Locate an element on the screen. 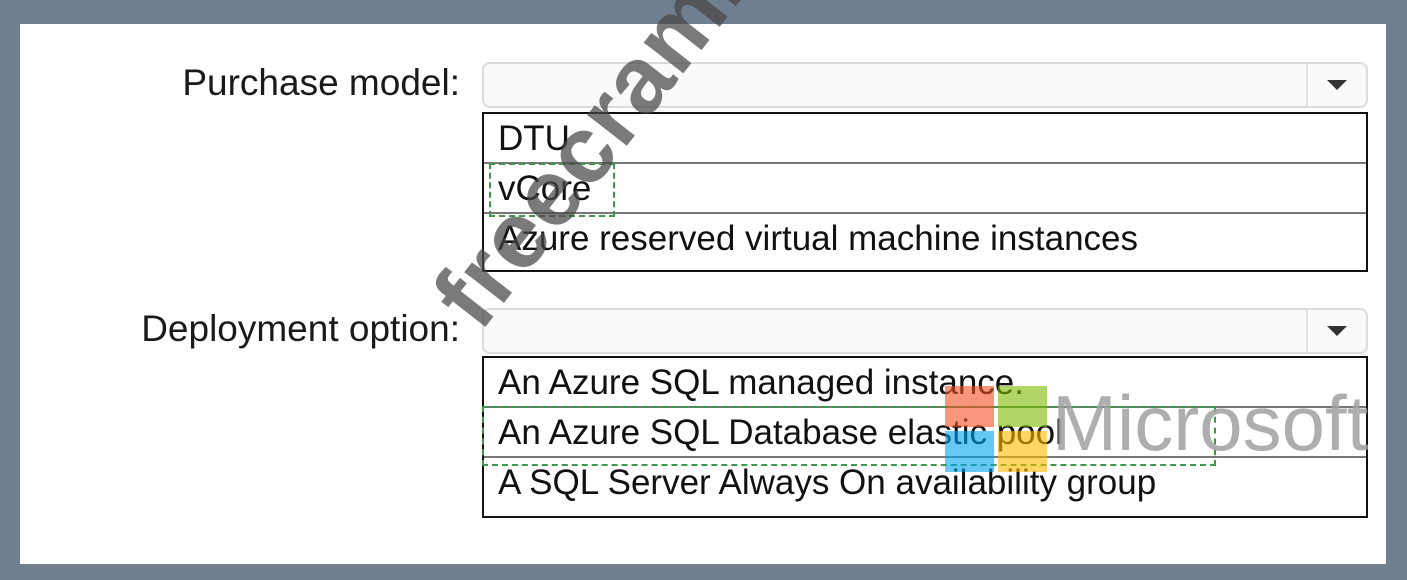 The image size is (1407, 580). deployment-option-select is located at coordinates (925, 331).